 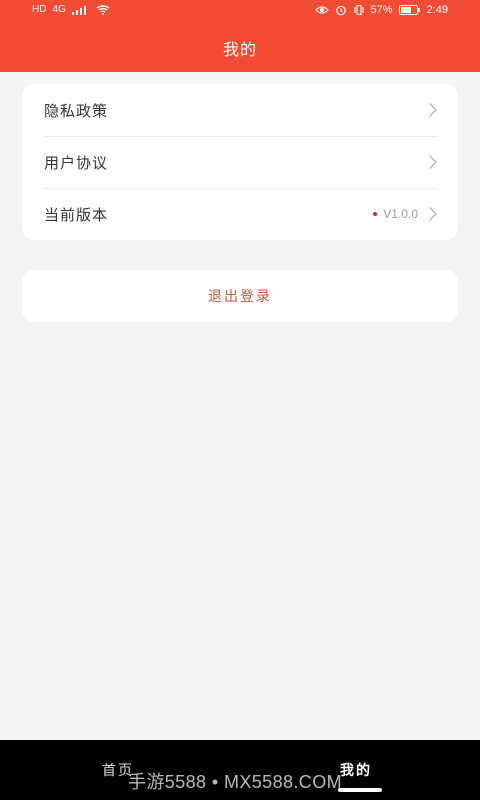 What do you see at coordinates (400, 214) in the screenshot?
I see `version-value: V1.0.0` at bounding box center [400, 214].